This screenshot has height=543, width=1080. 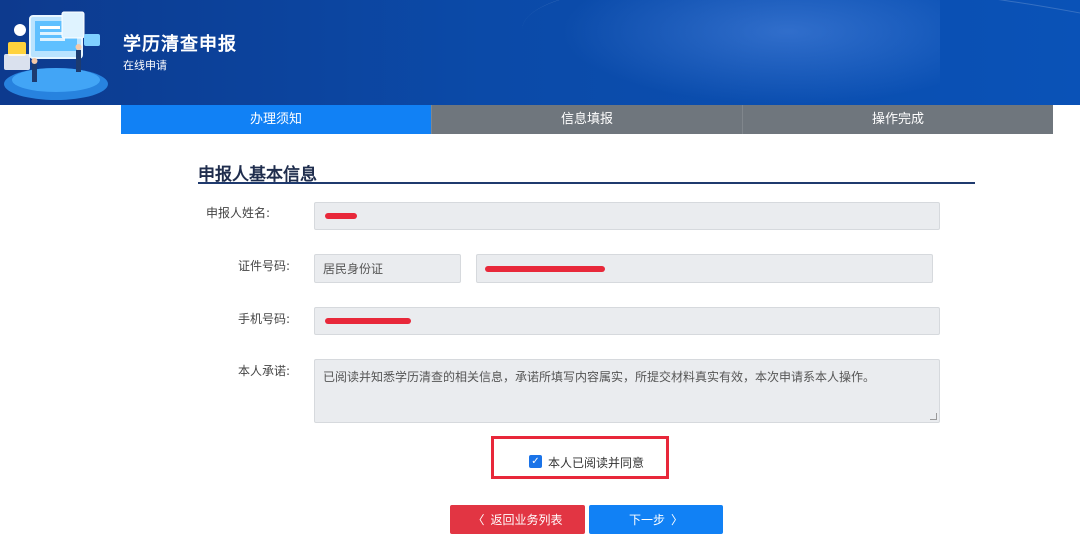 What do you see at coordinates (596, 462) in the screenshot?
I see `agree-label: 本人已阅读并同意` at bounding box center [596, 462].